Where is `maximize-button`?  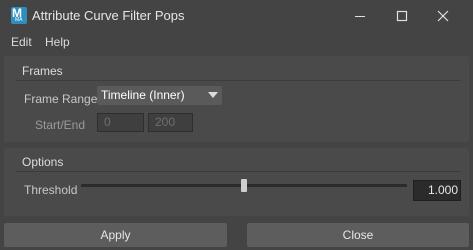 maximize-button is located at coordinates (402, 16).